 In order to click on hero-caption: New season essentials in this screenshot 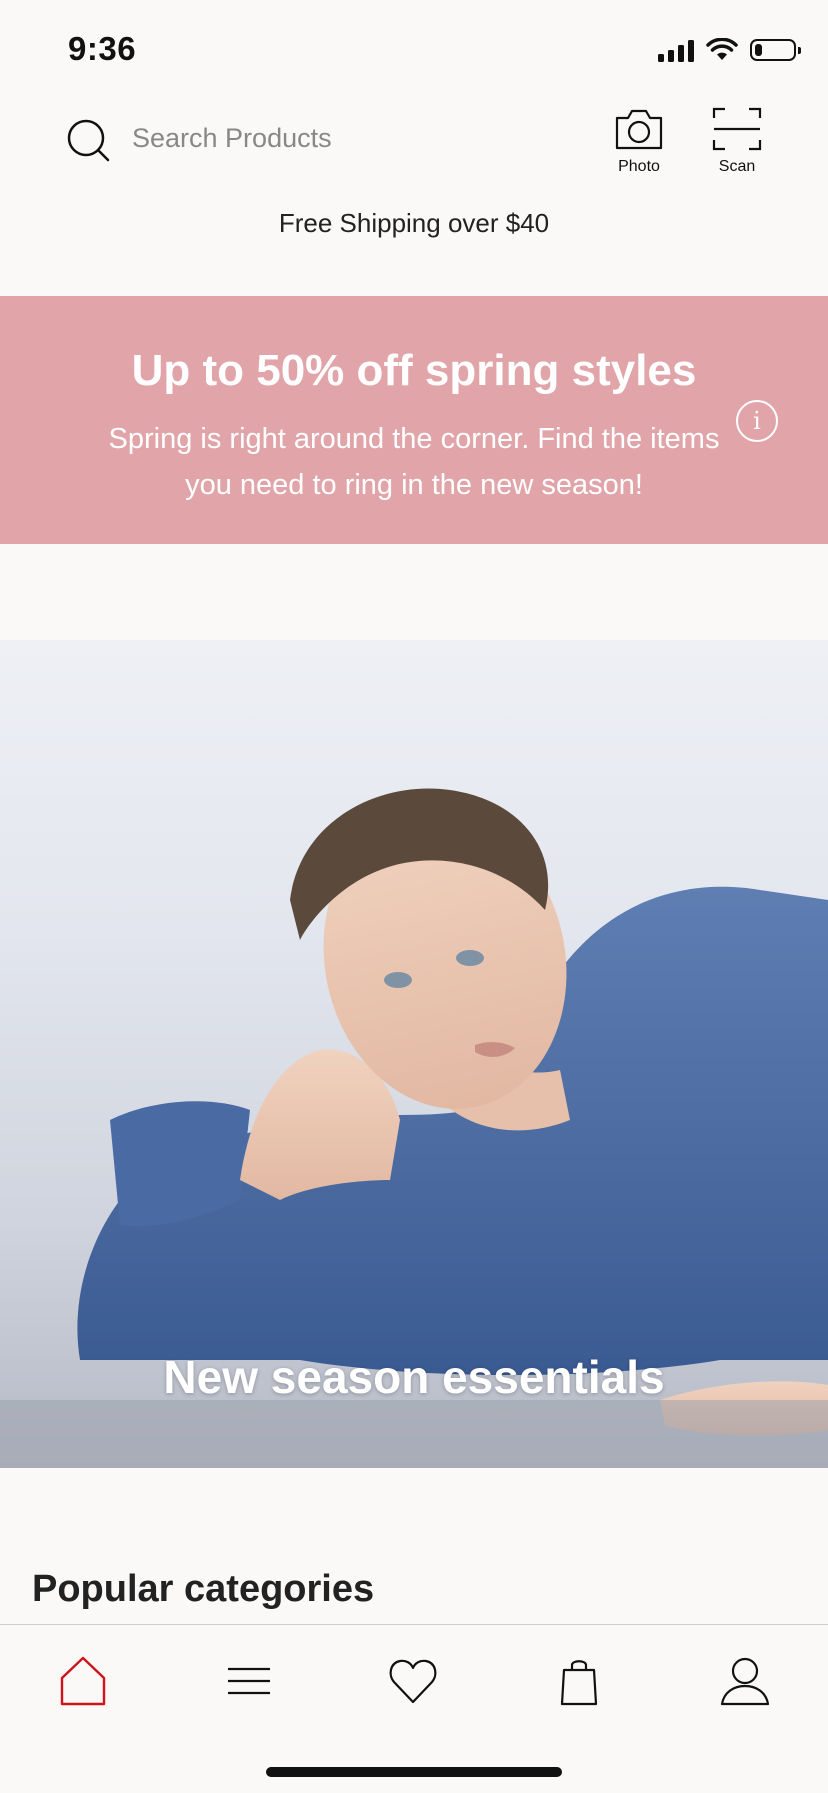, I will do `click(414, 1377)`.